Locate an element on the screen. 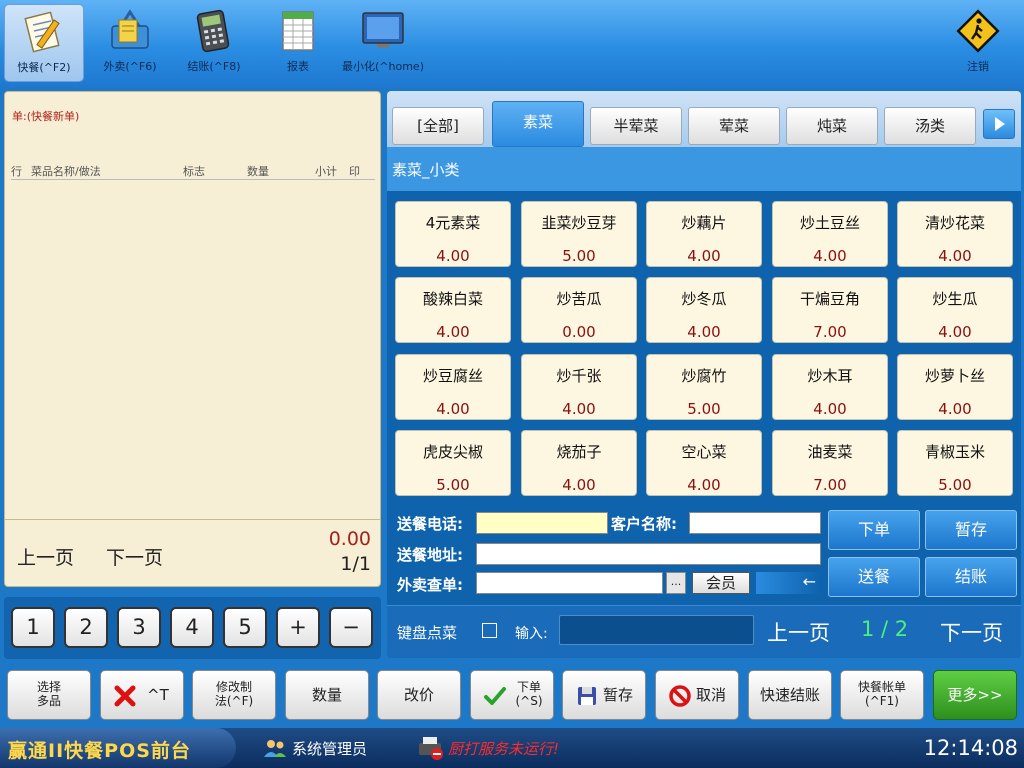 This screenshot has width=1024, height=768. column-header-flag: 标志 is located at coordinates (194, 171).